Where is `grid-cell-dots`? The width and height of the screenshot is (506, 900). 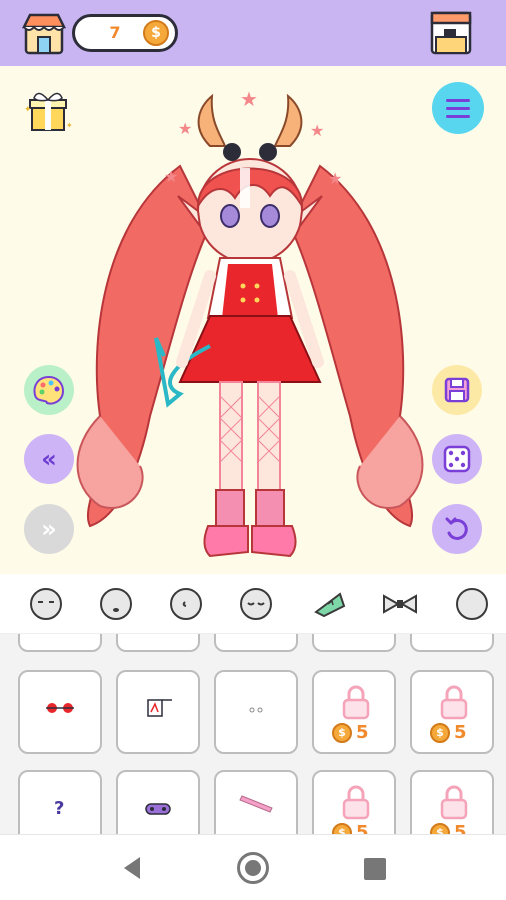 grid-cell-dots is located at coordinates (256, 712).